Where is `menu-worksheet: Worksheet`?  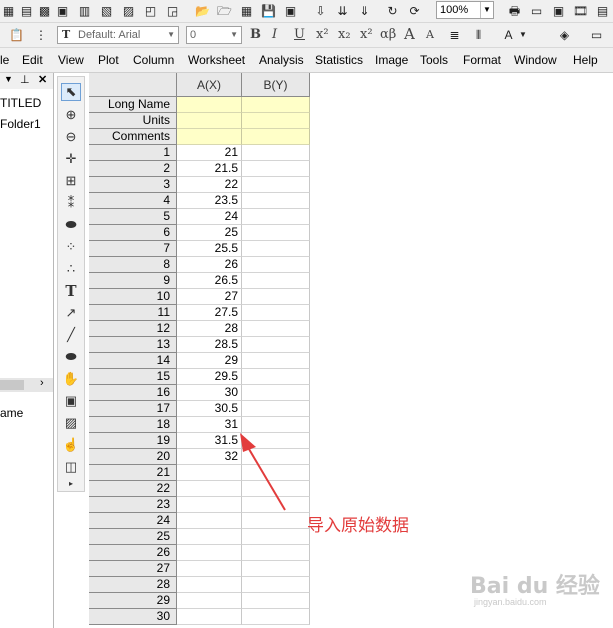
menu-worksheet: Worksheet is located at coordinates (216, 60).